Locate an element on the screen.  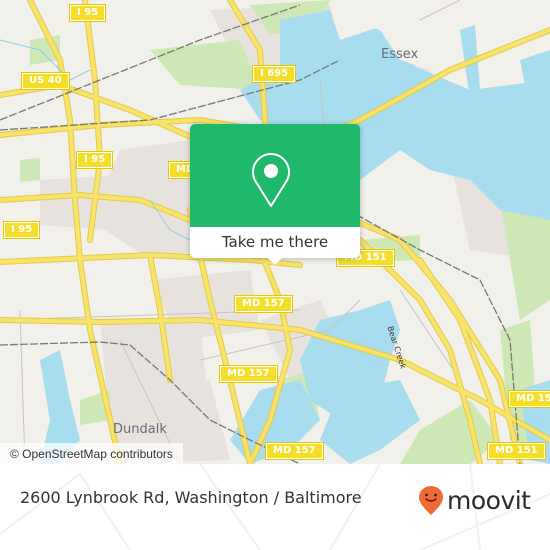
popup-pointer is located at coordinates (275, 261).